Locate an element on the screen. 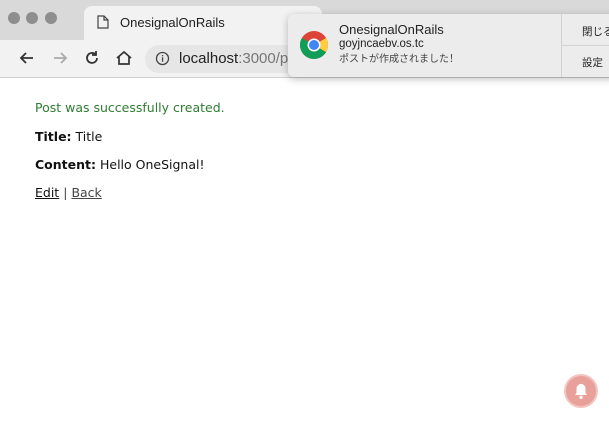  close-window-dot is located at coordinates (14, 18).